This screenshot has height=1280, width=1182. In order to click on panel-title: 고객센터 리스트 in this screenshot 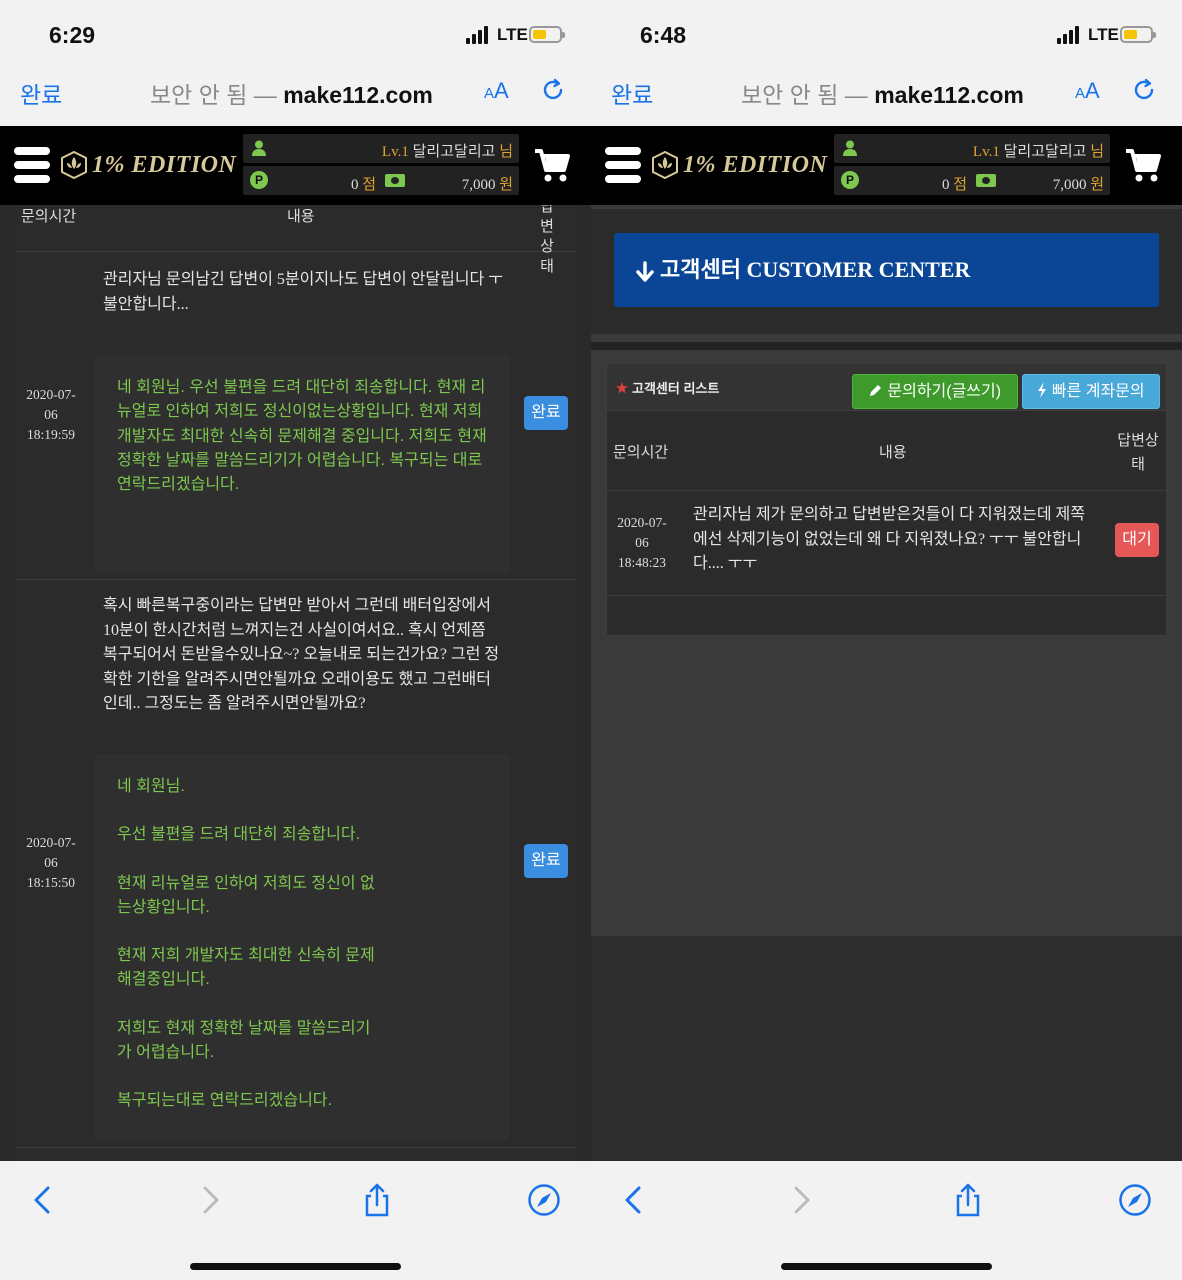, I will do `click(676, 388)`.